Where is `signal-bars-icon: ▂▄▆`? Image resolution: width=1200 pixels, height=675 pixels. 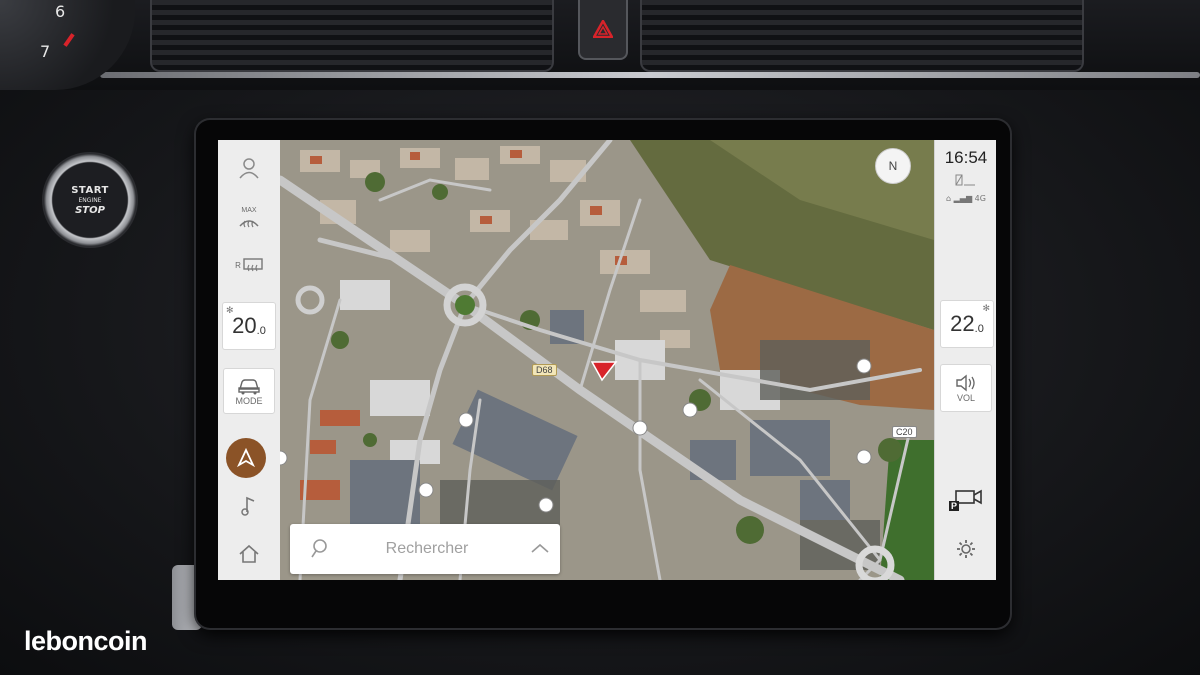
signal-bars-icon: ▂▄▆ is located at coordinates (963, 198).